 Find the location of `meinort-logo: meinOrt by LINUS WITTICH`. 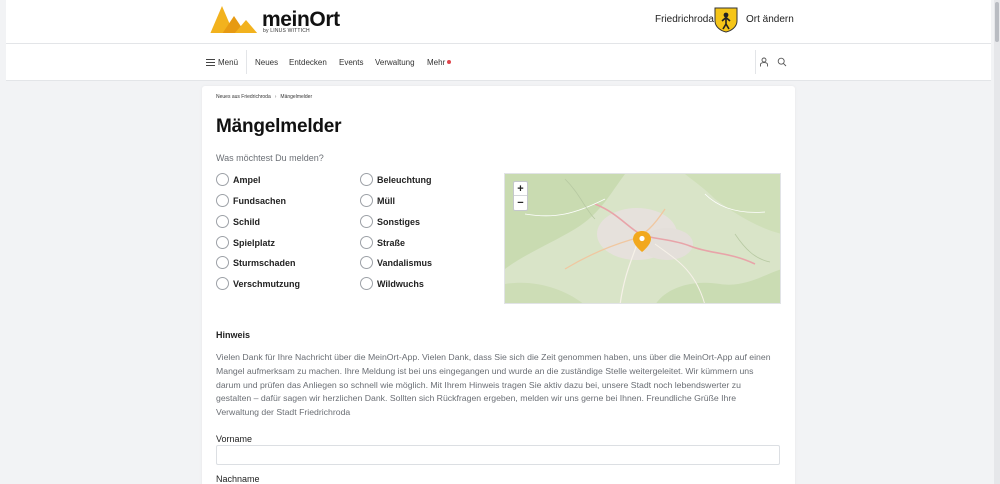

meinort-logo: meinOrt by LINUS WITTICH is located at coordinates (274, 20).